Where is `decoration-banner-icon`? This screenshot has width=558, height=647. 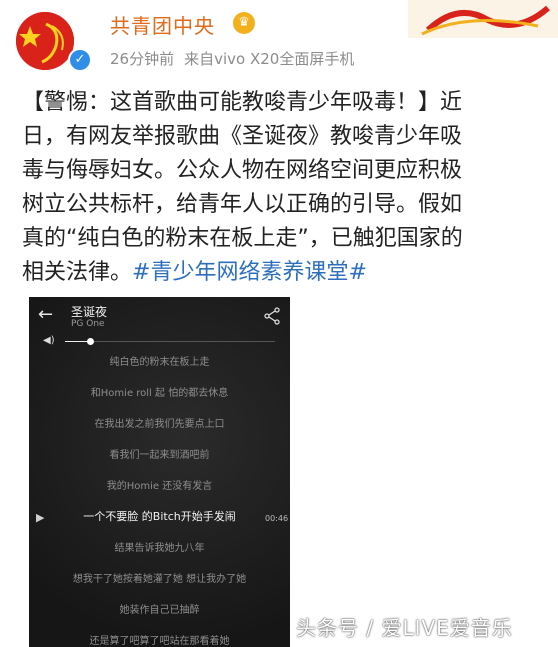 decoration-banner-icon is located at coordinates (483, 19).